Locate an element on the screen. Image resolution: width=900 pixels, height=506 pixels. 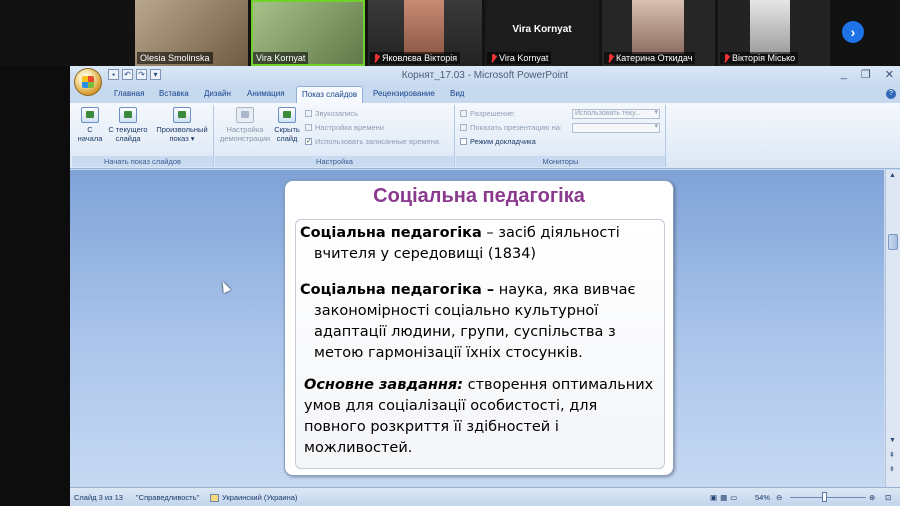
resolution-icon is located at coordinates (463, 113).